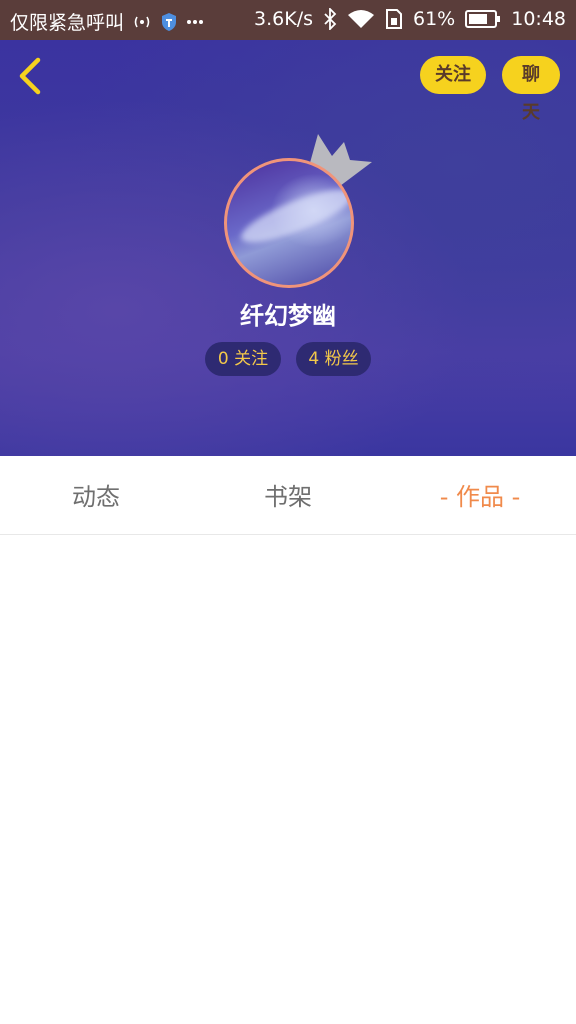 The height and width of the screenshot is (1024, 576). I want to click on tab-works-label: 作品, so click(480, 497).